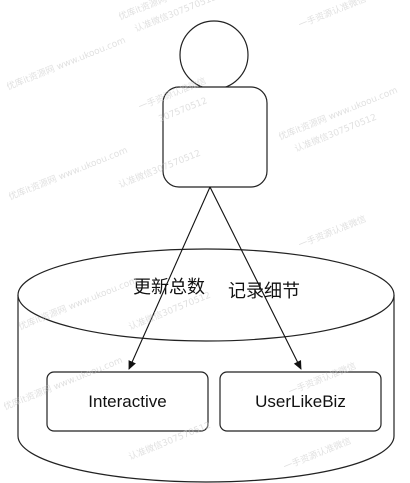 This screenshot has width=410, height=483. I want to click on edge-label-record-detail: 记录细节, so click(264, 291).